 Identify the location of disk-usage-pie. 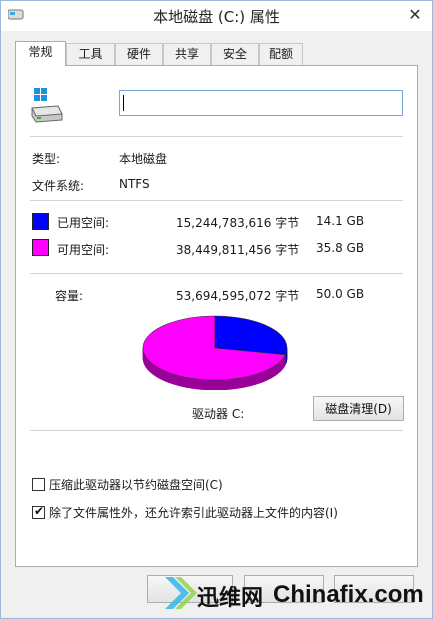
(215, 352).